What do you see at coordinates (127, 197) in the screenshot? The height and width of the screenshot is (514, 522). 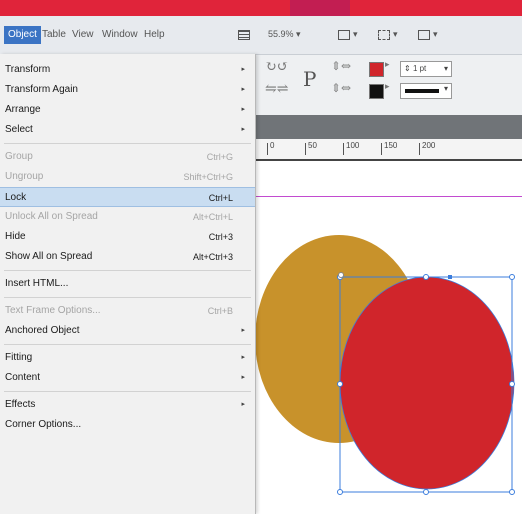 I see `menu-item-lock: Lock Ctrl+L` at bounding box center [127, 197].